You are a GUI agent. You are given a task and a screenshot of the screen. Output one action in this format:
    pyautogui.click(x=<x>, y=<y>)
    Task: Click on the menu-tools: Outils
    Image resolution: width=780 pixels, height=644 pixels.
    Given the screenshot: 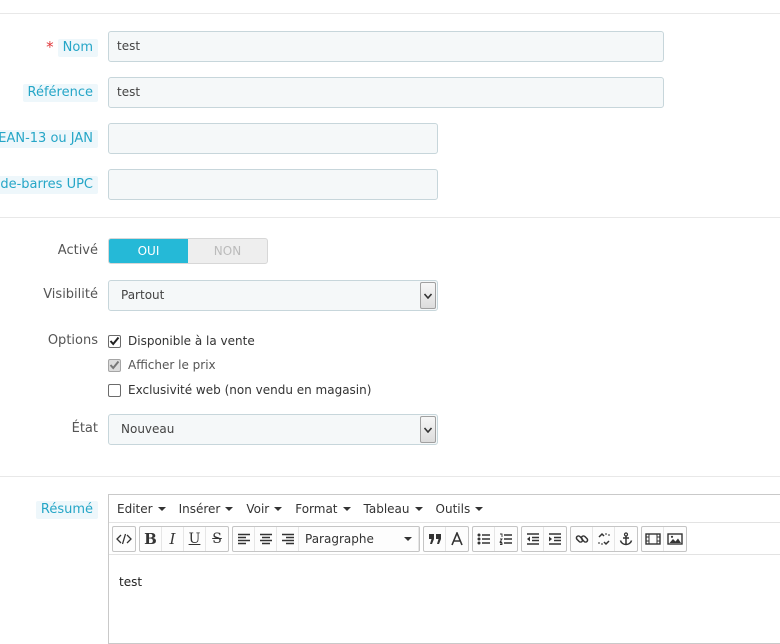 What is the action you would take?
    pyautogui.click(x=460, y=509)
    